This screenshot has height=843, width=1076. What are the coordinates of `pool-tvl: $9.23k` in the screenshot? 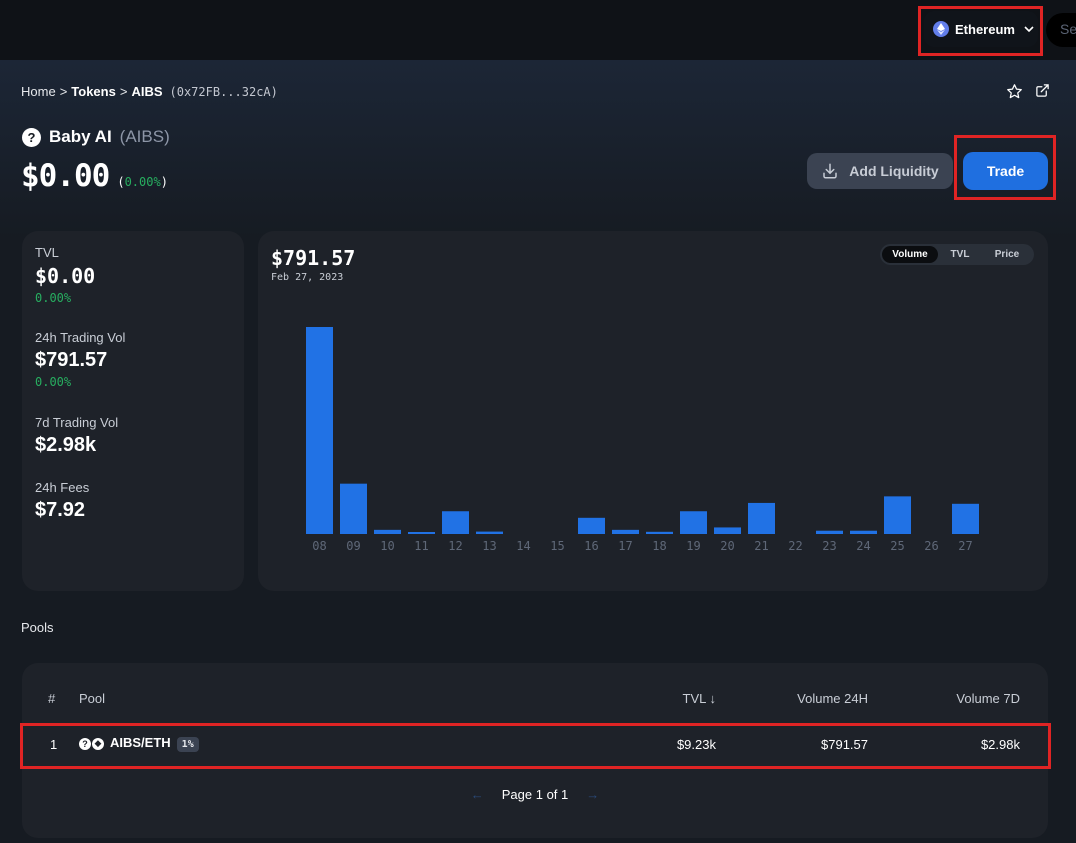 It's located at (696, 744).